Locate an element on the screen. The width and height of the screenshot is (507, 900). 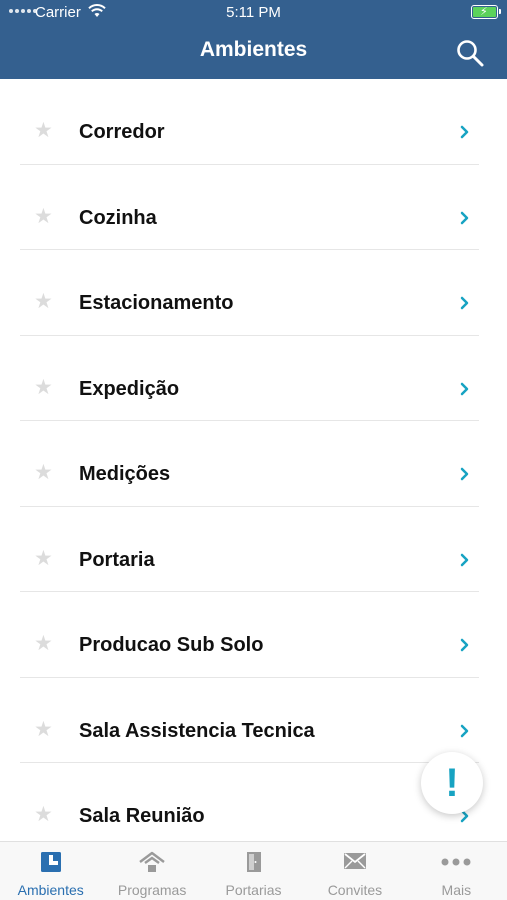
list-item-label: Sala Assistencia Tecnica is located at coordinates (197, 730).